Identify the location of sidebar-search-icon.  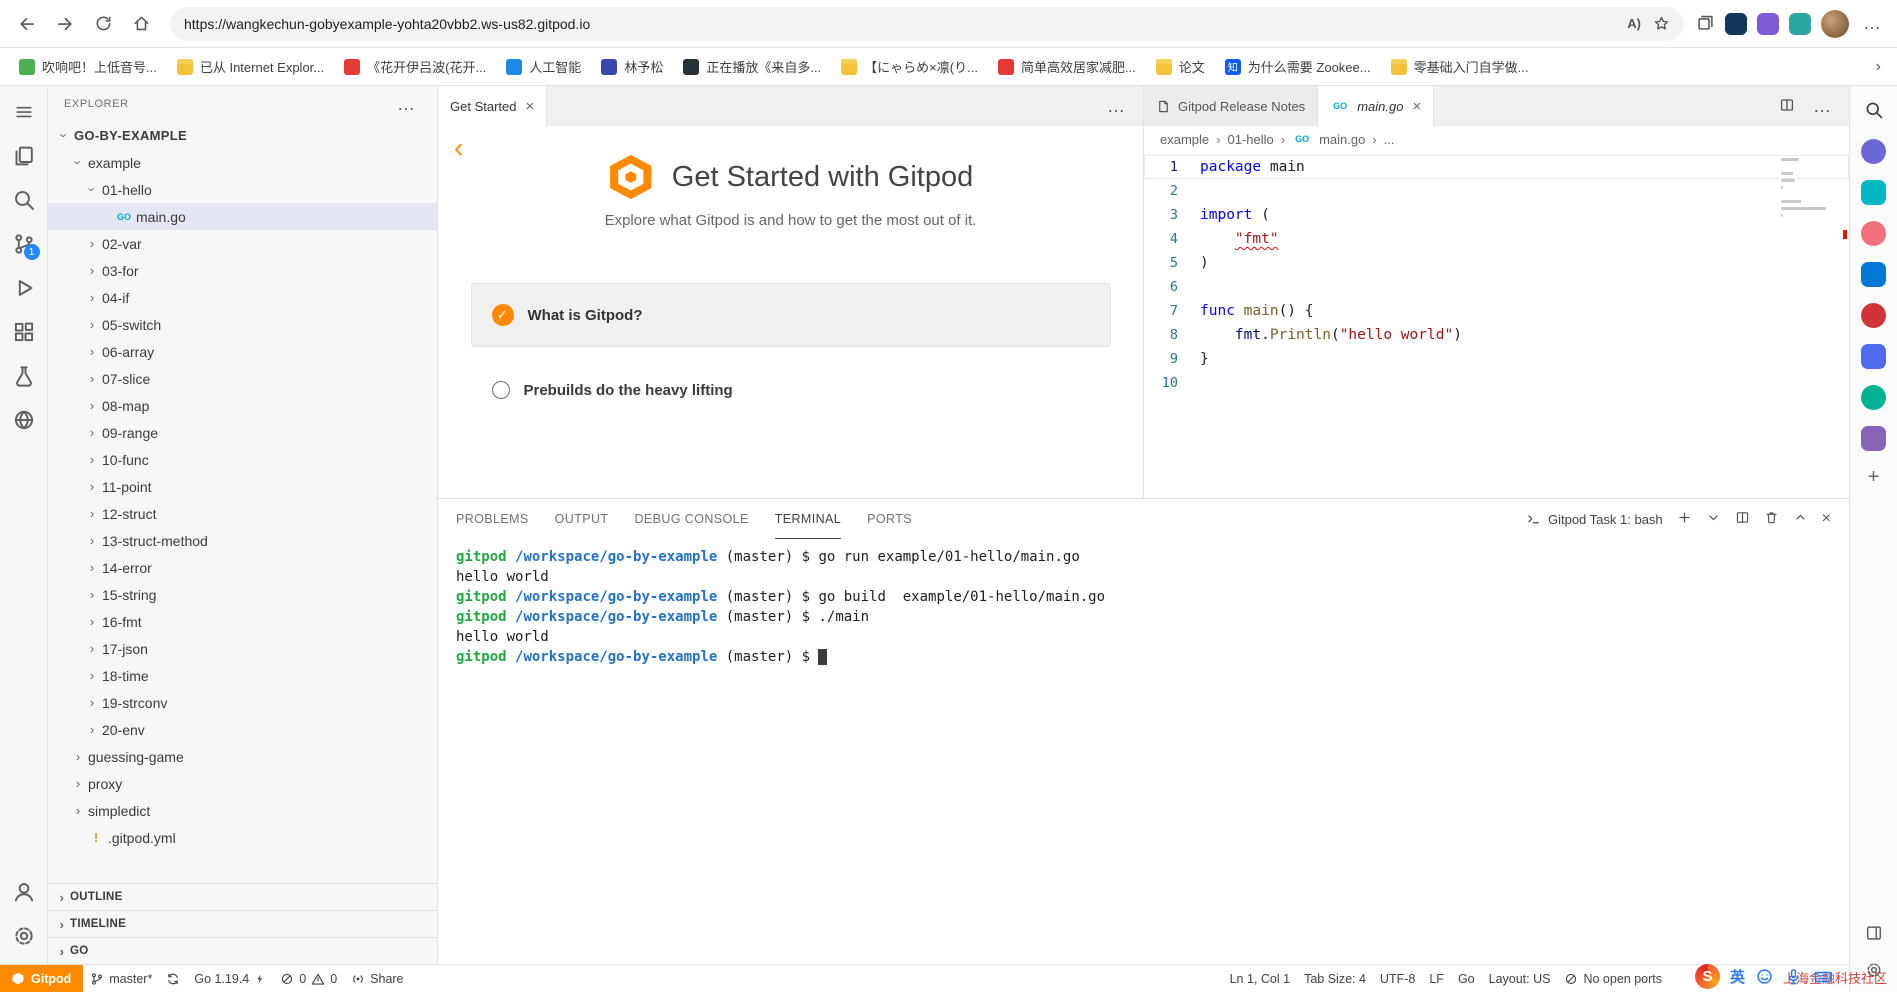
(1874, 111).